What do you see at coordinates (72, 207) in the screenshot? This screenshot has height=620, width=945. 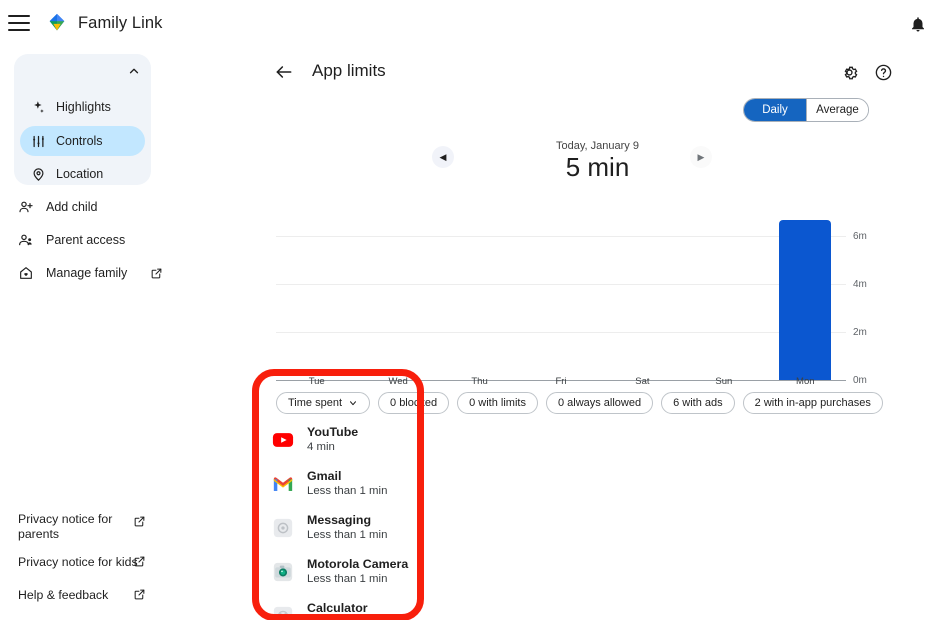 I see `sidebar-link-label: Add child` at bounding box center [72, 207].